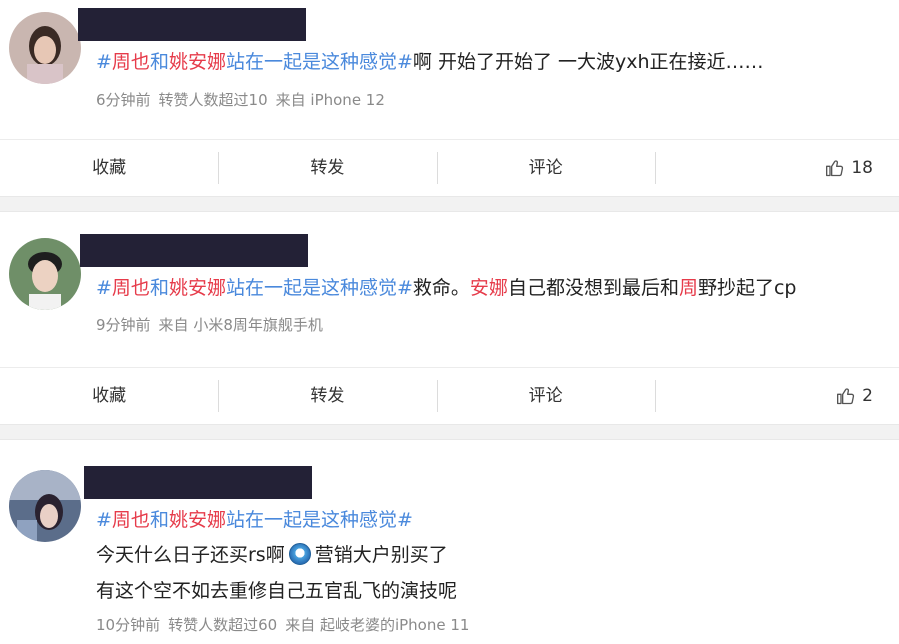  Describe the element at coordinates (867, 396) in the screenshot. I see `like-count: 2` at that location.